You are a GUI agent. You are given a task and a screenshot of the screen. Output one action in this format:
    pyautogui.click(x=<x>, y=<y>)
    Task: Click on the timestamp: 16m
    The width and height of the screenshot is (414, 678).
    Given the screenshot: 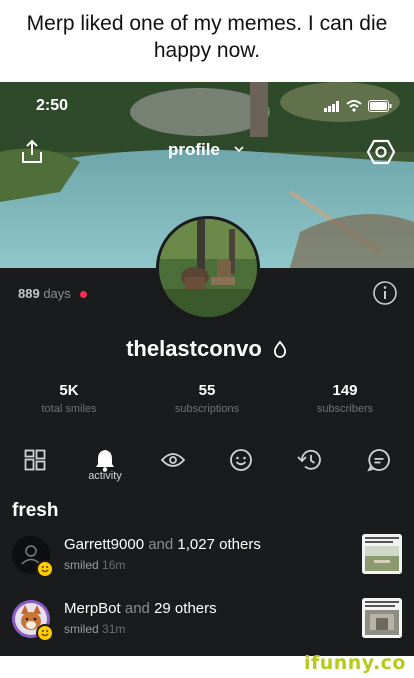 What is the action you would take?
    pyautogui.click(x=114, y=565)
    